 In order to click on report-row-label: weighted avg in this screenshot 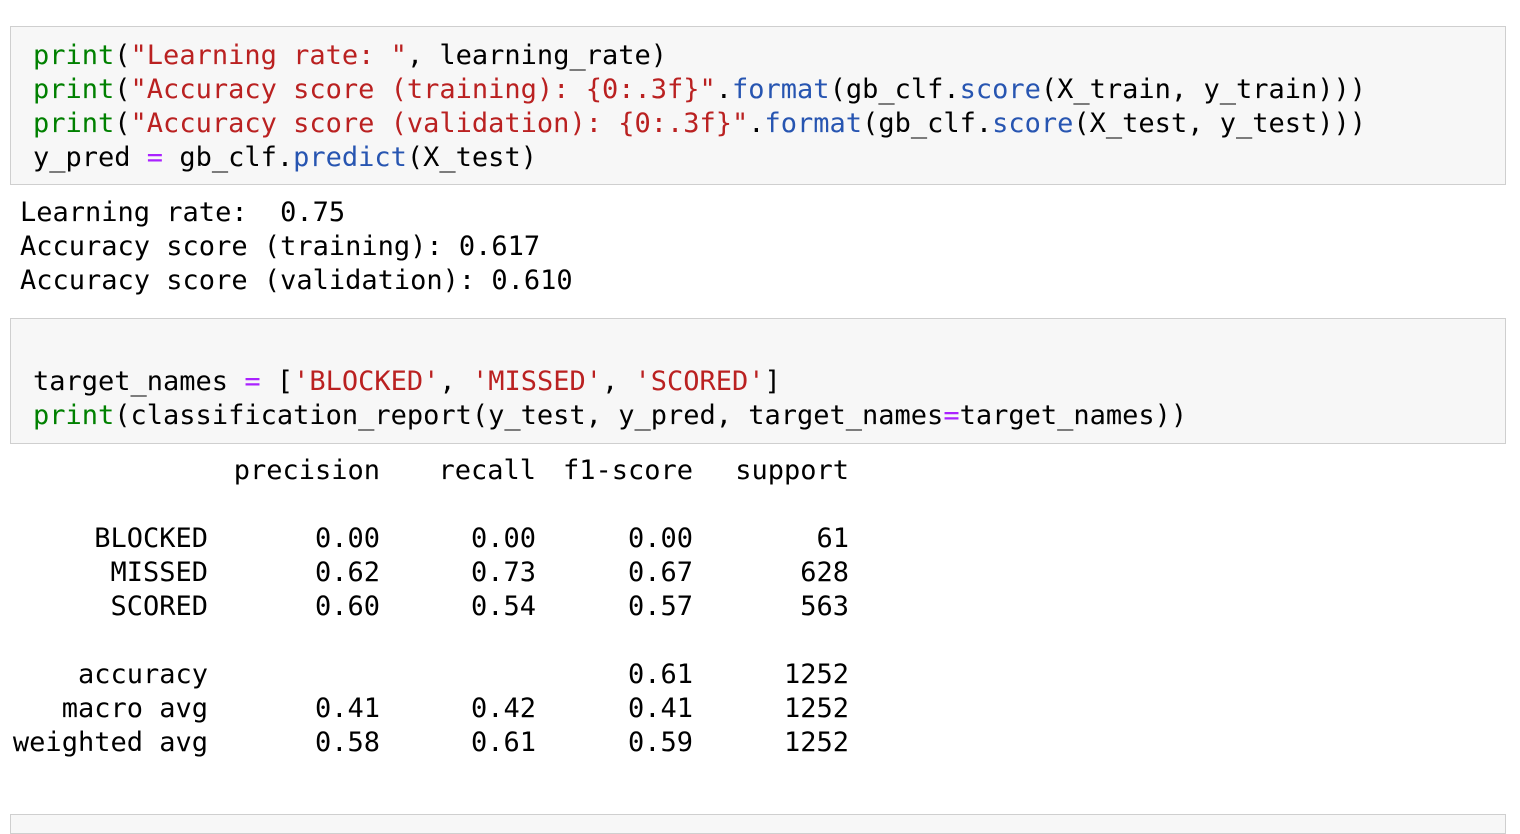, I will do `click(110, 742)`.